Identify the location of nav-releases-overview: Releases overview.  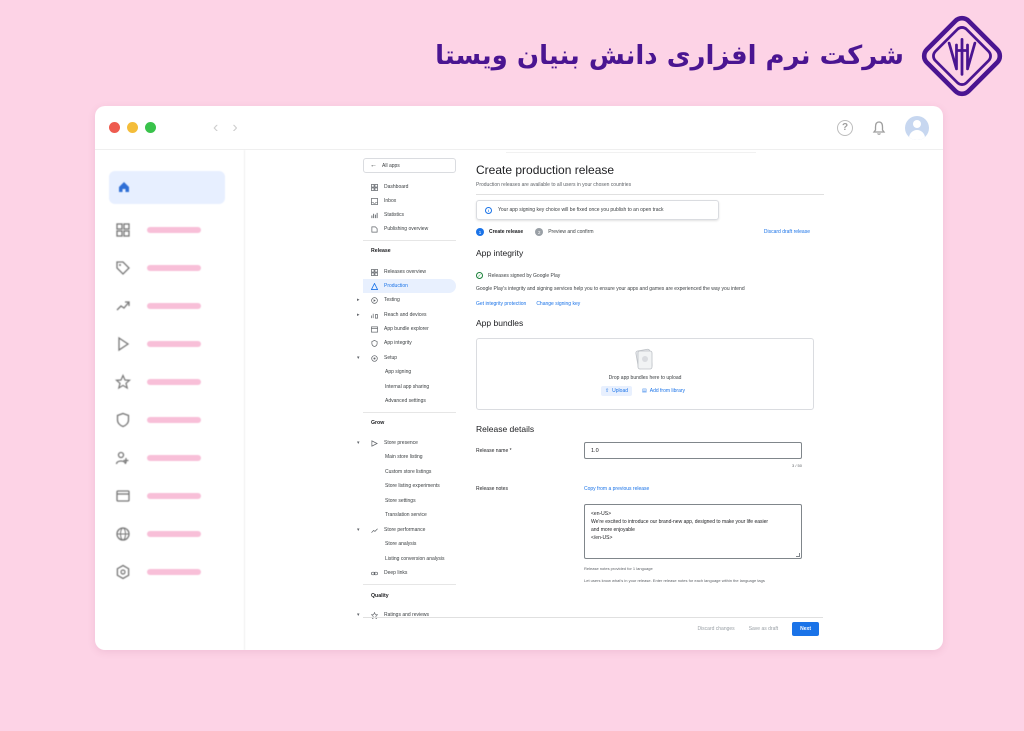
(409, 272).